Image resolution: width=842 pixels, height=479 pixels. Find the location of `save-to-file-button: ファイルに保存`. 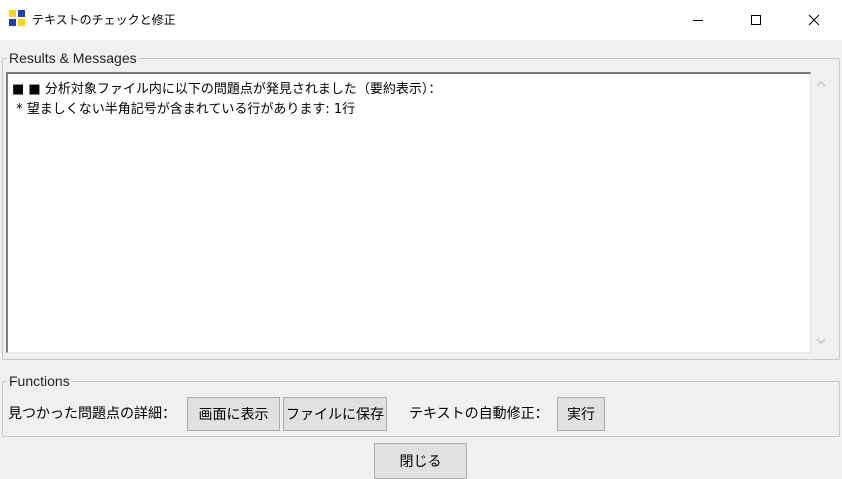

save-to-file-button: ファイルに保存 is located at coordinates (335, 414).